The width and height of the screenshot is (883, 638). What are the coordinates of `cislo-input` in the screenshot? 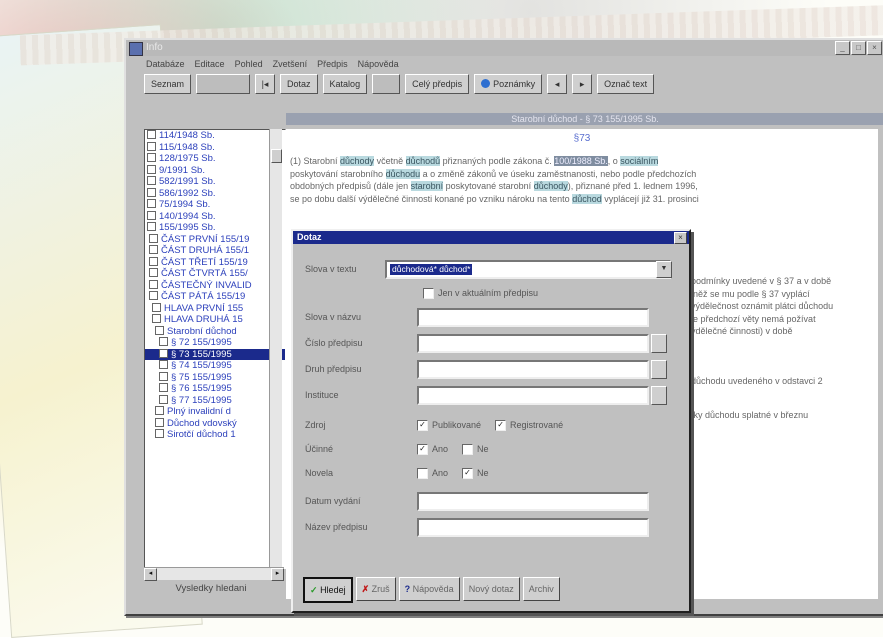 It's located at (533, 343).